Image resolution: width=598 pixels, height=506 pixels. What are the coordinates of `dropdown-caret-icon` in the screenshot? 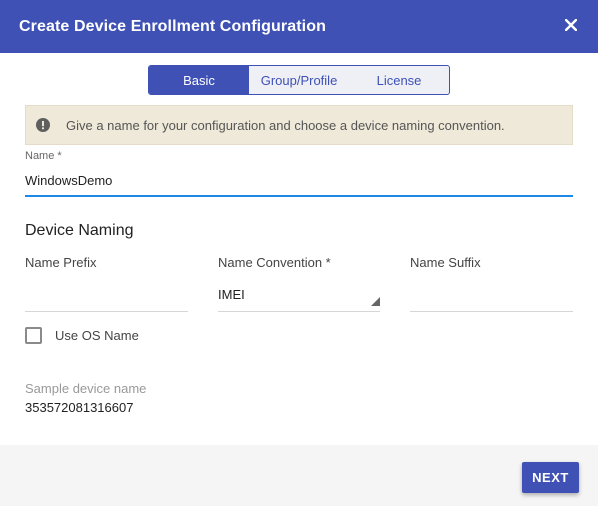 It's located at (375, 299).